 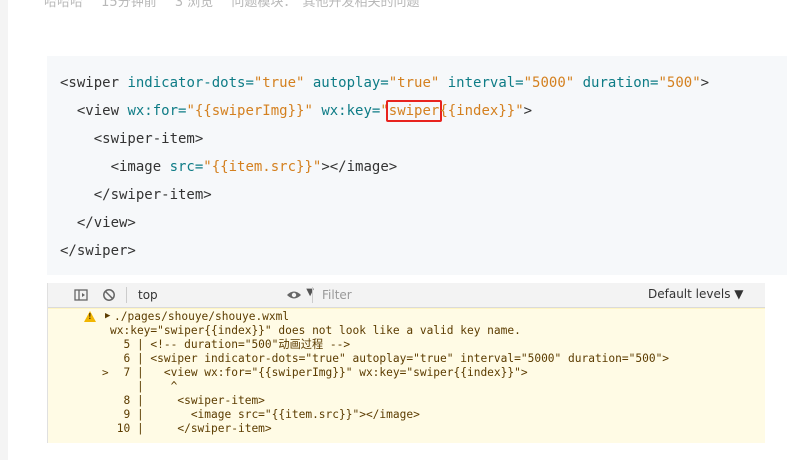 What do you see at coordinates (115, 167) in the screenshot?
I see `code-token: <image` at bounding box center [115, 167].